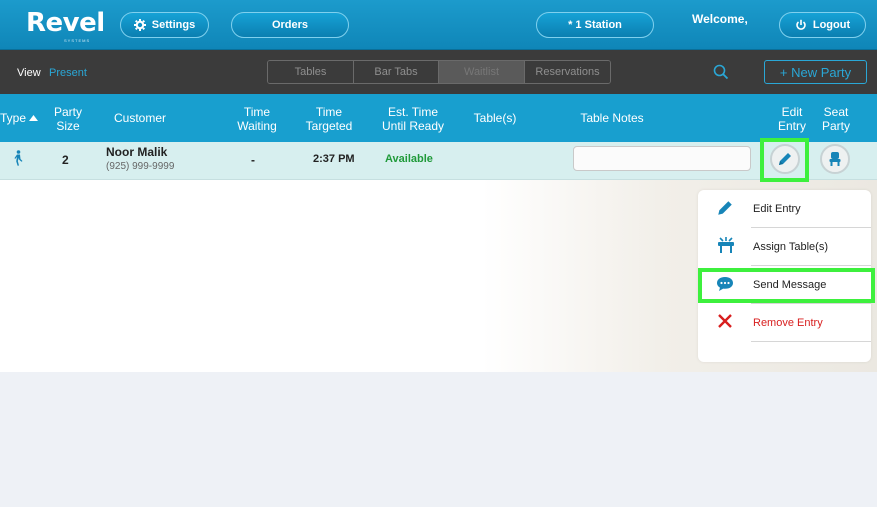 Image resolution: width=877 pixels, height=507 pixels. I want to click on revel-logo: Revel, so click(65, 23).